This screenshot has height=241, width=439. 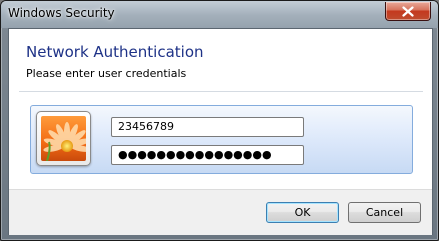 I want to click on title-bar: Windows Security, so click(x=219, y=14).